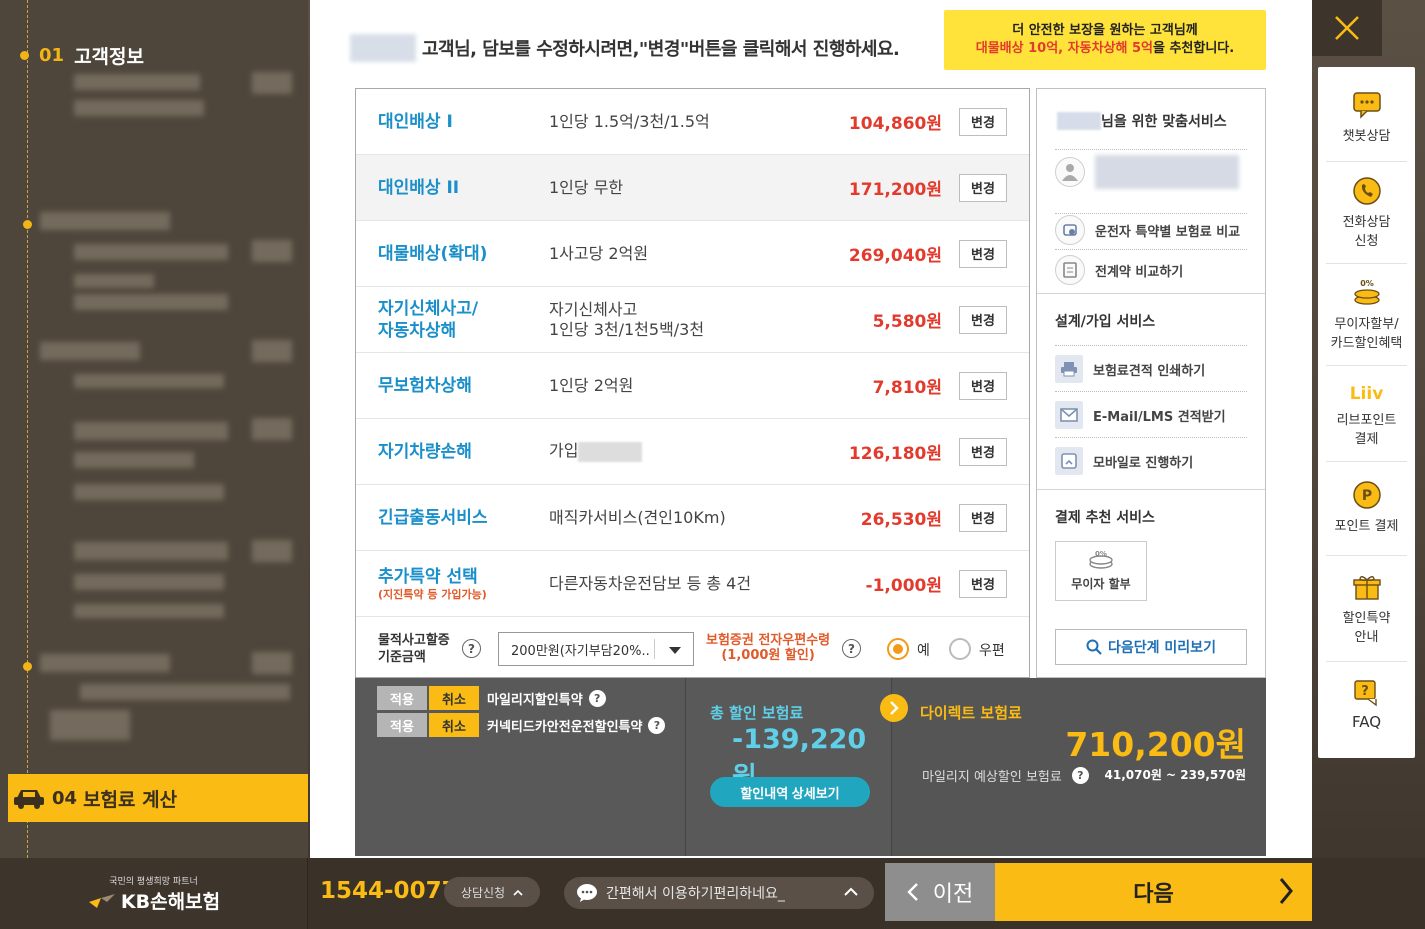 This screenshot has height=929, width=1425. What do you see at coordinates (790, 792) in the screenshot?
I see `discount-detail-button: 할인내역 상세보기` at bounding box center [790, 792].